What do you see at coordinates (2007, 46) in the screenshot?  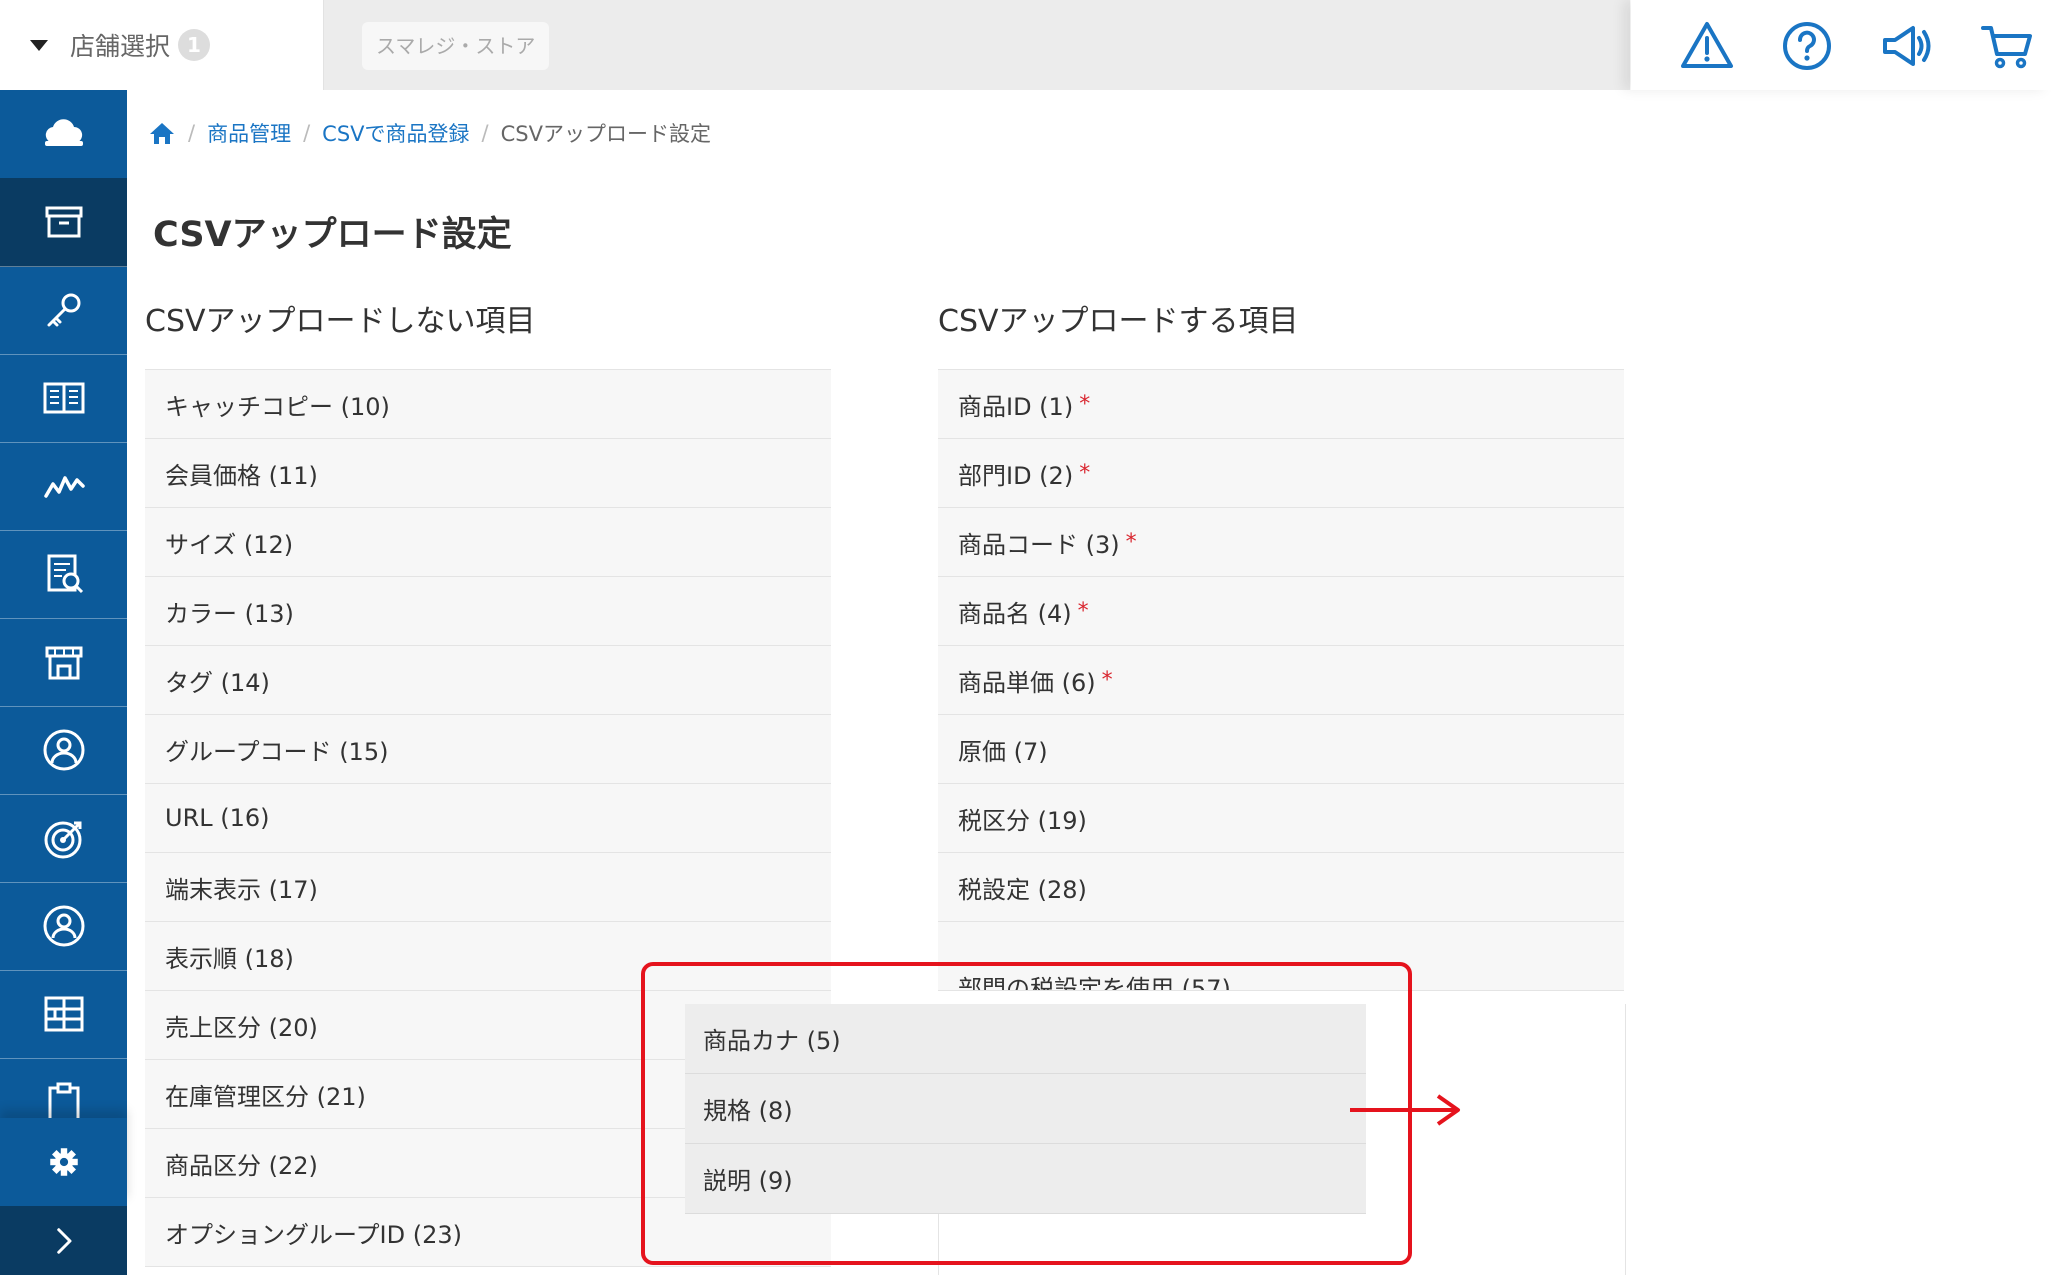 I see `cart-icon` at bounding box center [2007, 46].